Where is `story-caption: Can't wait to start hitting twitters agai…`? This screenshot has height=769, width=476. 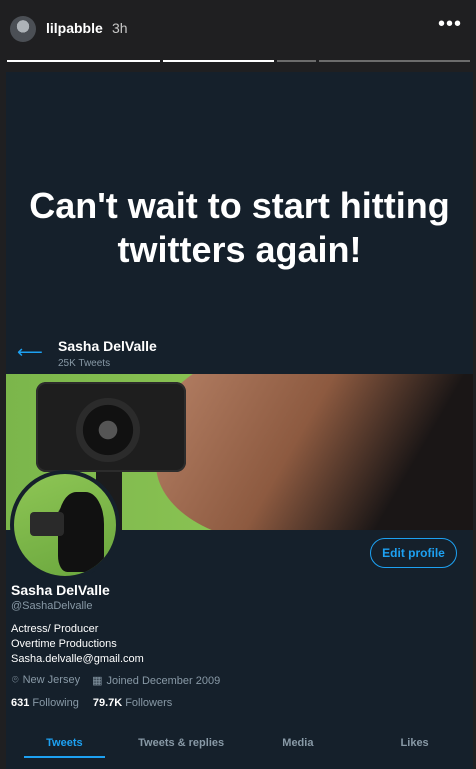
story-caption: Can't wait to start hitting twitters agai… is located at coordinates (239, 227).